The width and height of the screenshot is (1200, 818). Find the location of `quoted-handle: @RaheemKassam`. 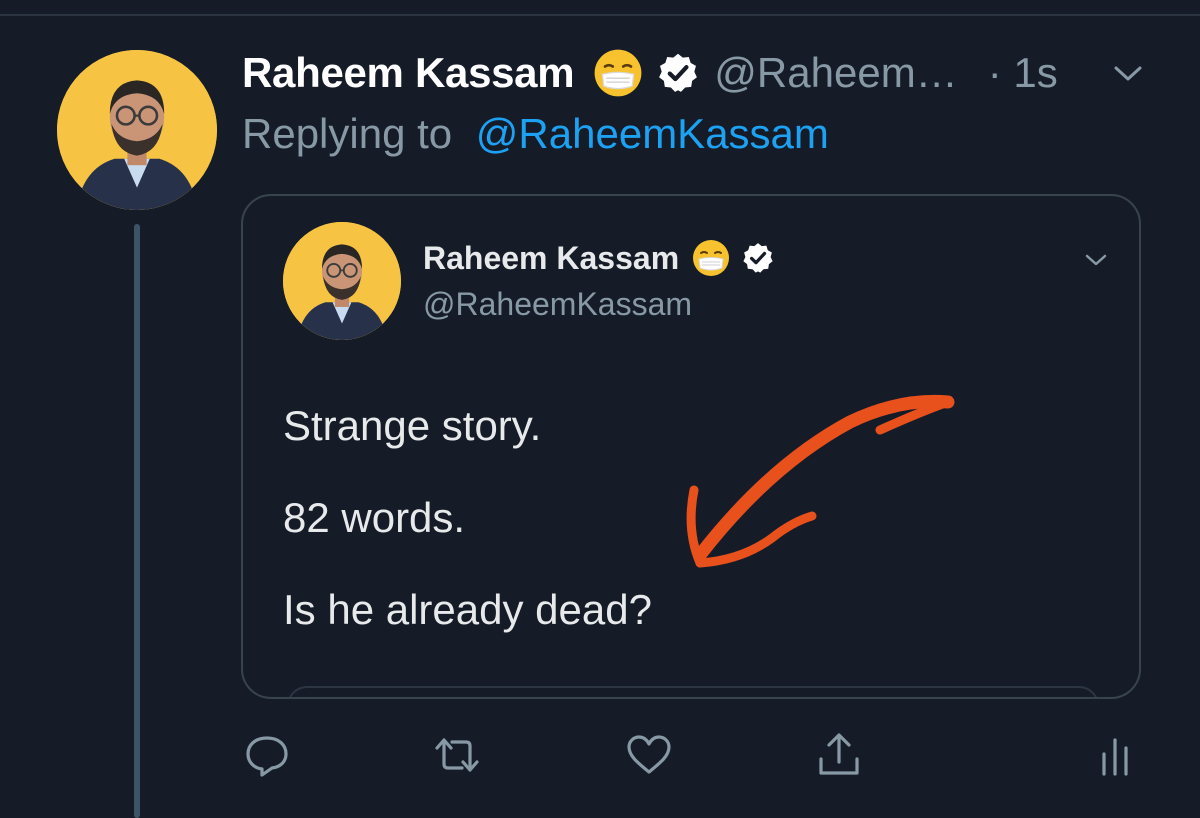

quoted-handle: @RaheemKassam is located at coordinates (557, 304).